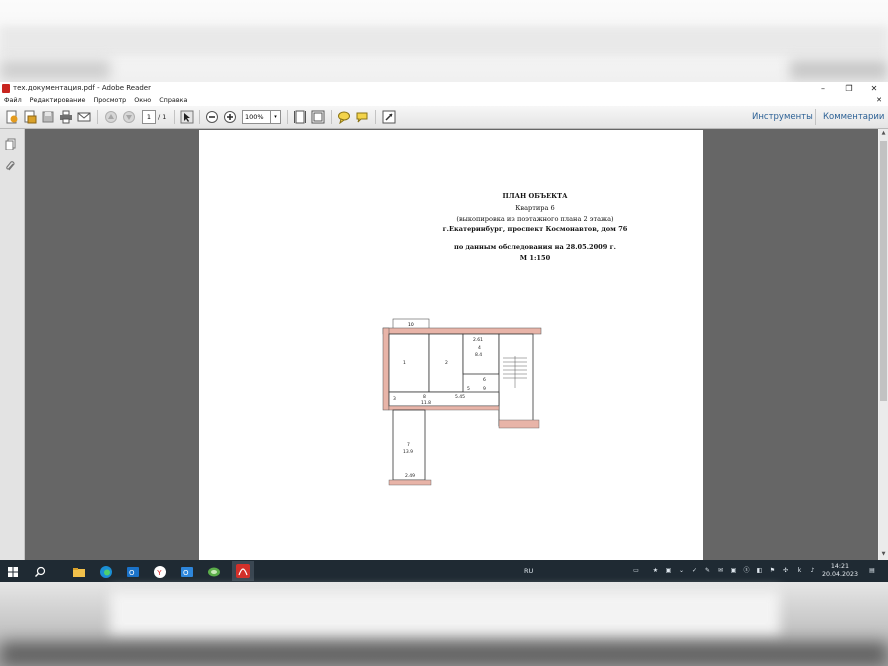 This screenshot has width=888, height=666. Describe the element at coordinates (79, 571) in the screenshot. I see `file-explorer-icon` at that location.